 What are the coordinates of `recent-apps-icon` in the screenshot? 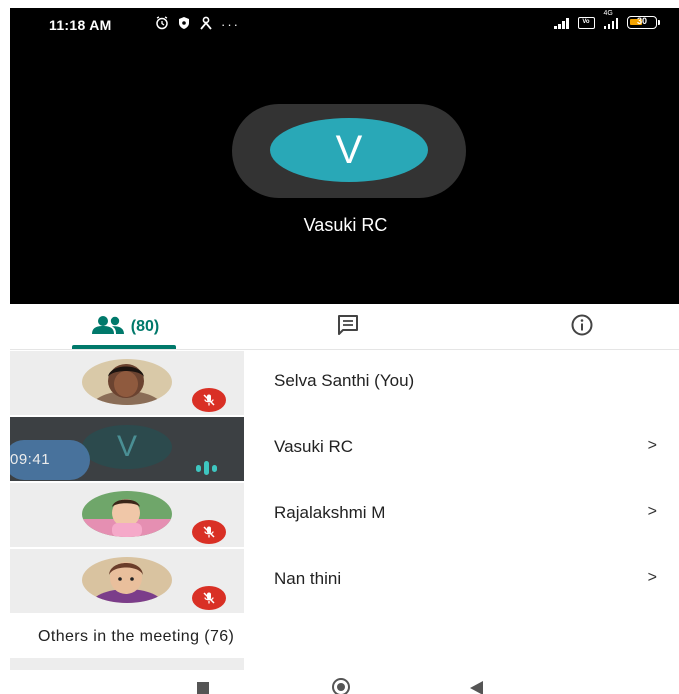 It's located at (203, 688).